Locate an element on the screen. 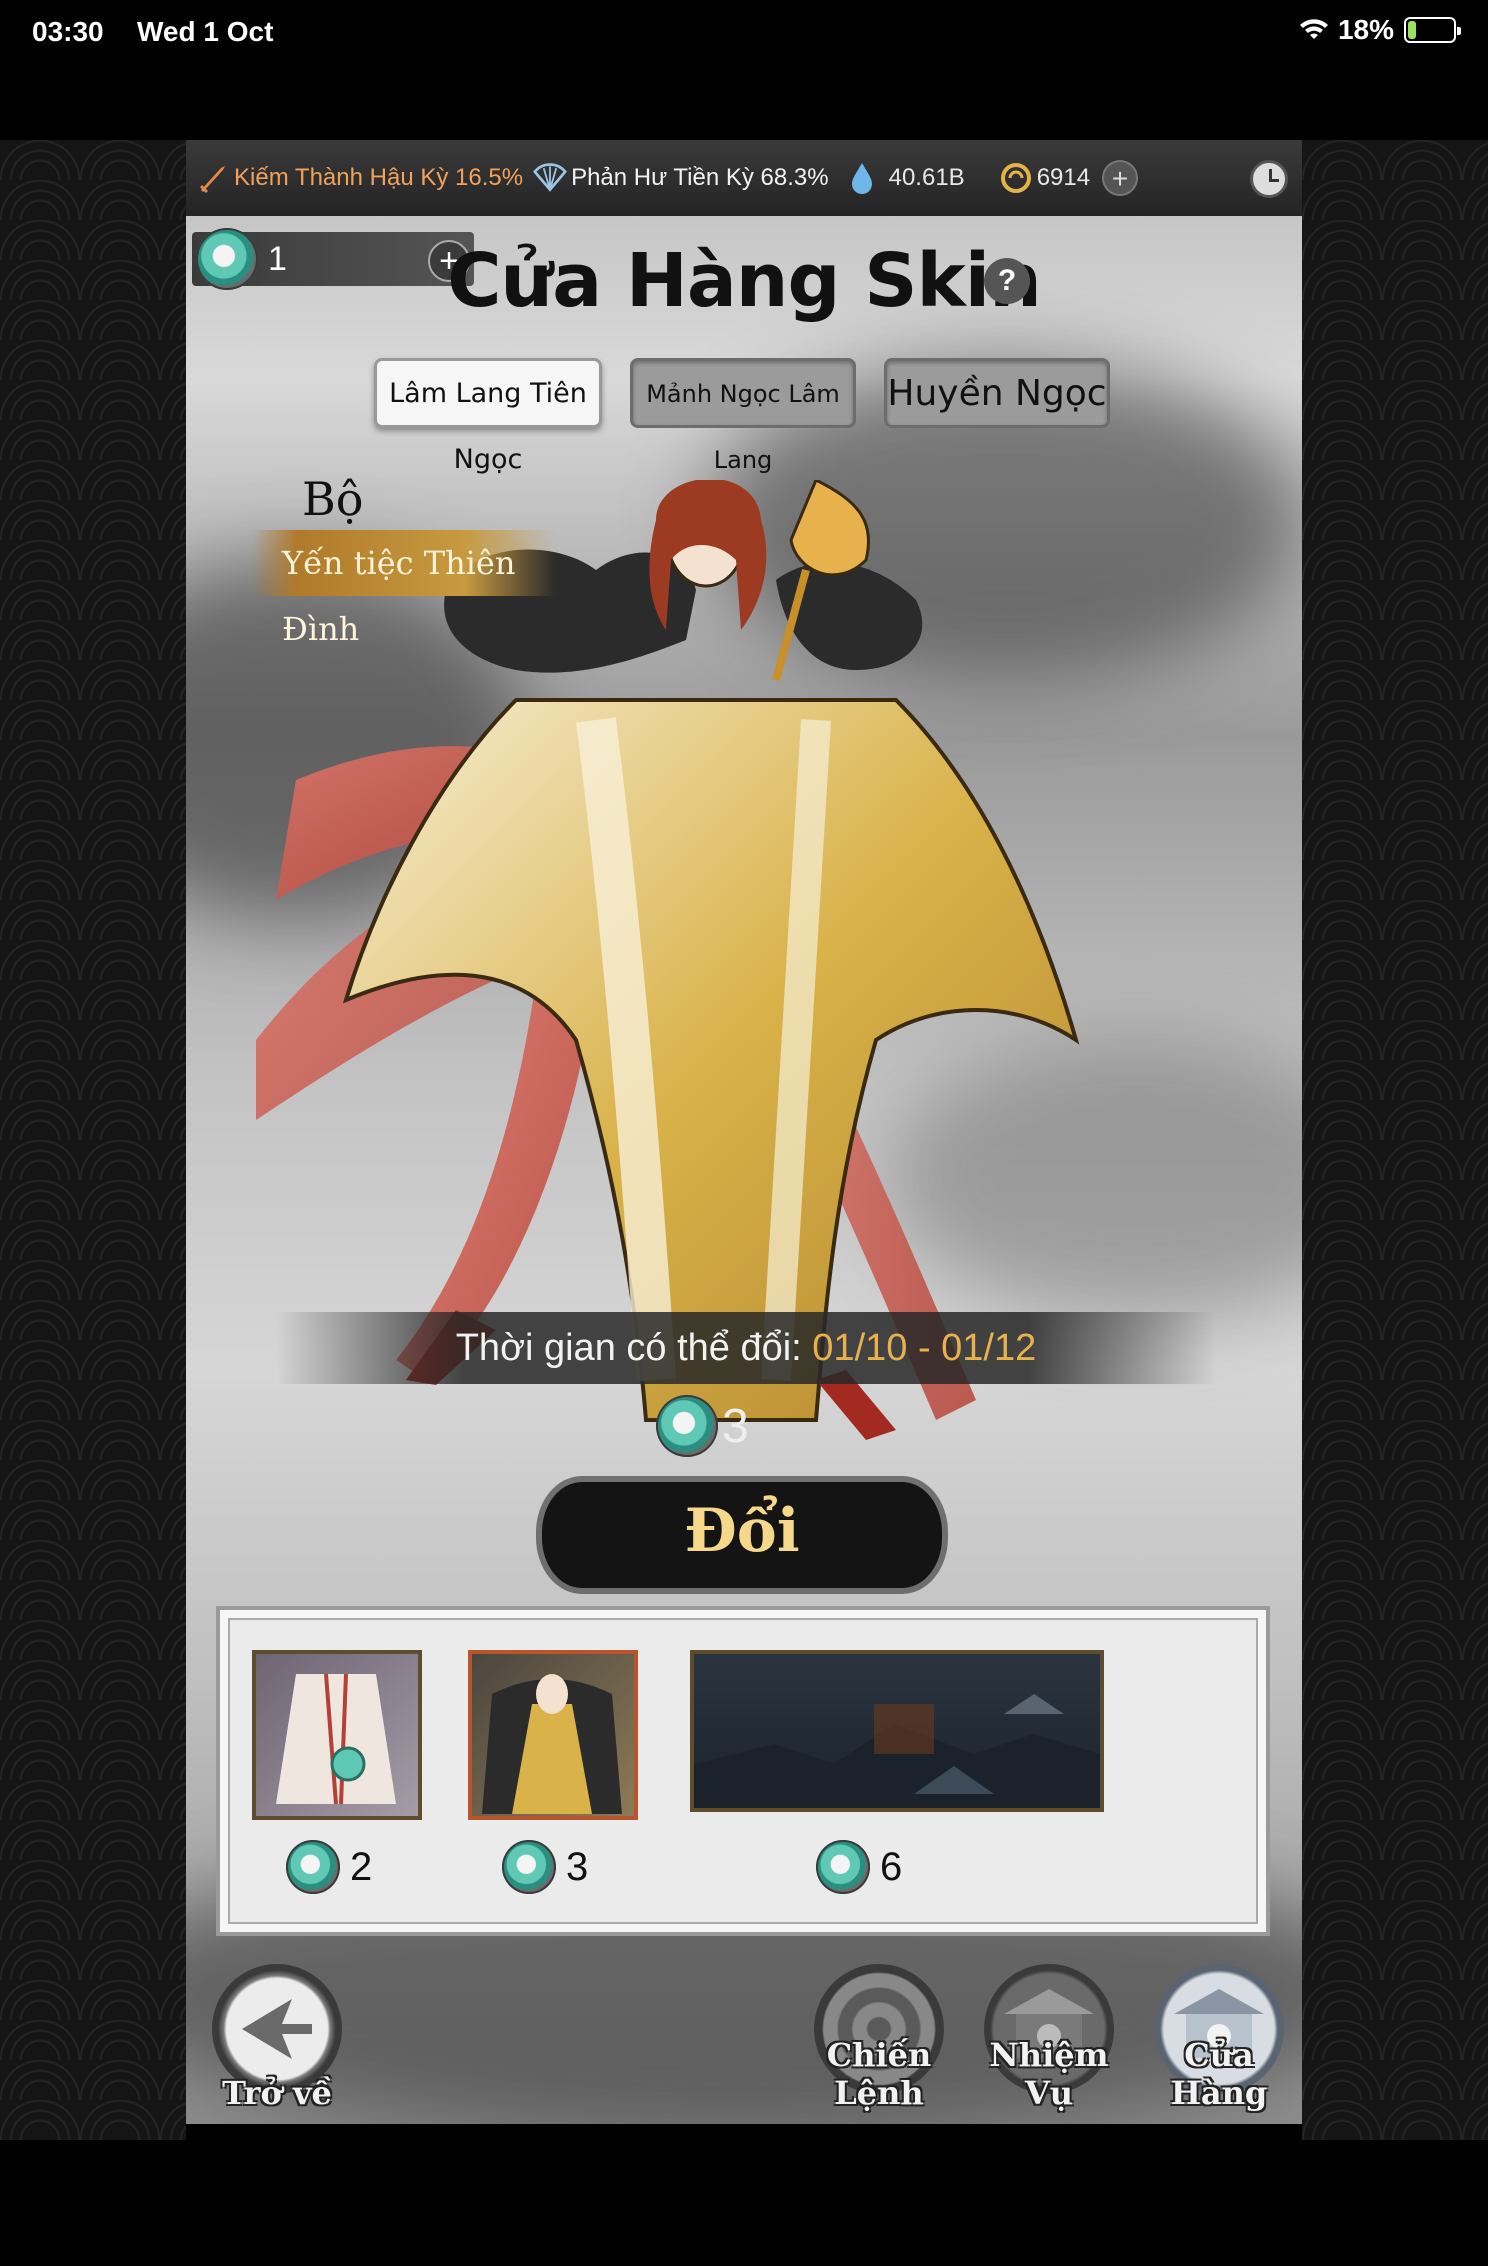  back-button: Trở về is located at coordinates (277, 2034).